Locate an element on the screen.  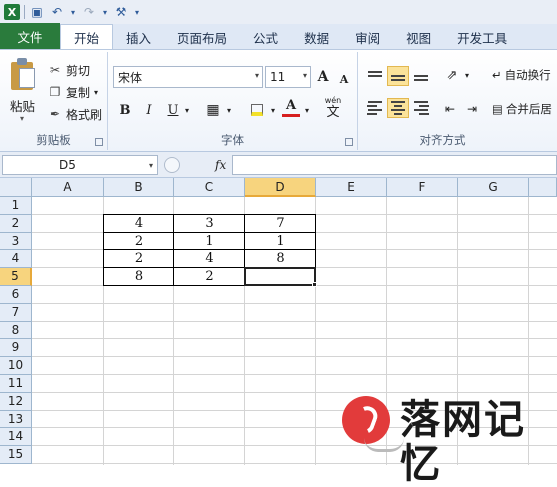
row-header-12: 12 is located at coordinates (16, 401).